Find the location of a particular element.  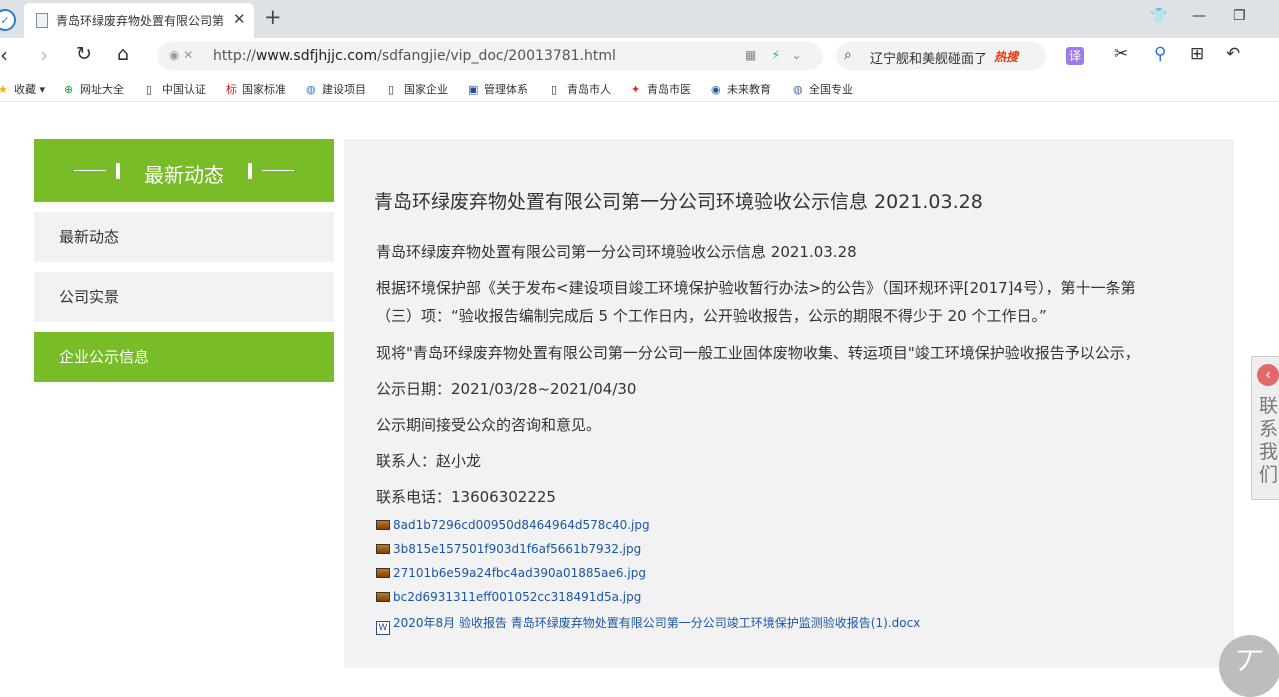

back-icon: ‹ is located at coordinates (4, 55).